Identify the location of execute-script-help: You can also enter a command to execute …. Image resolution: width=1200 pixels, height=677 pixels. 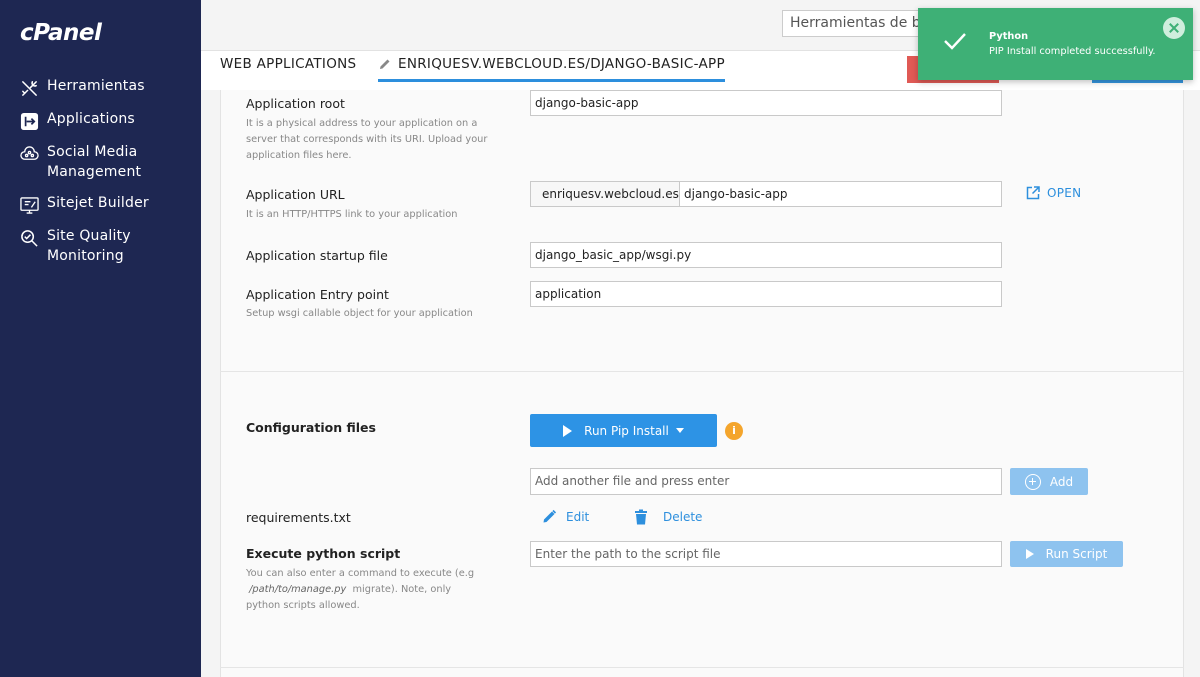
(366, 590).